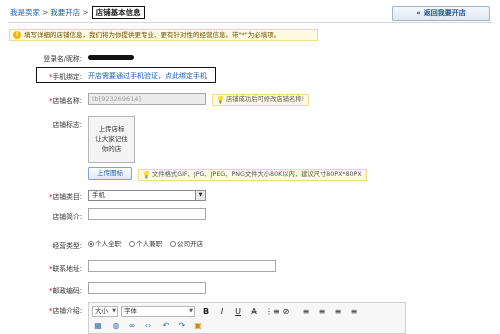  Describe the element at coordinates (65, 12) in the screenshot. I see `breadcrumb-link-open-store: 我要开店` at that location.